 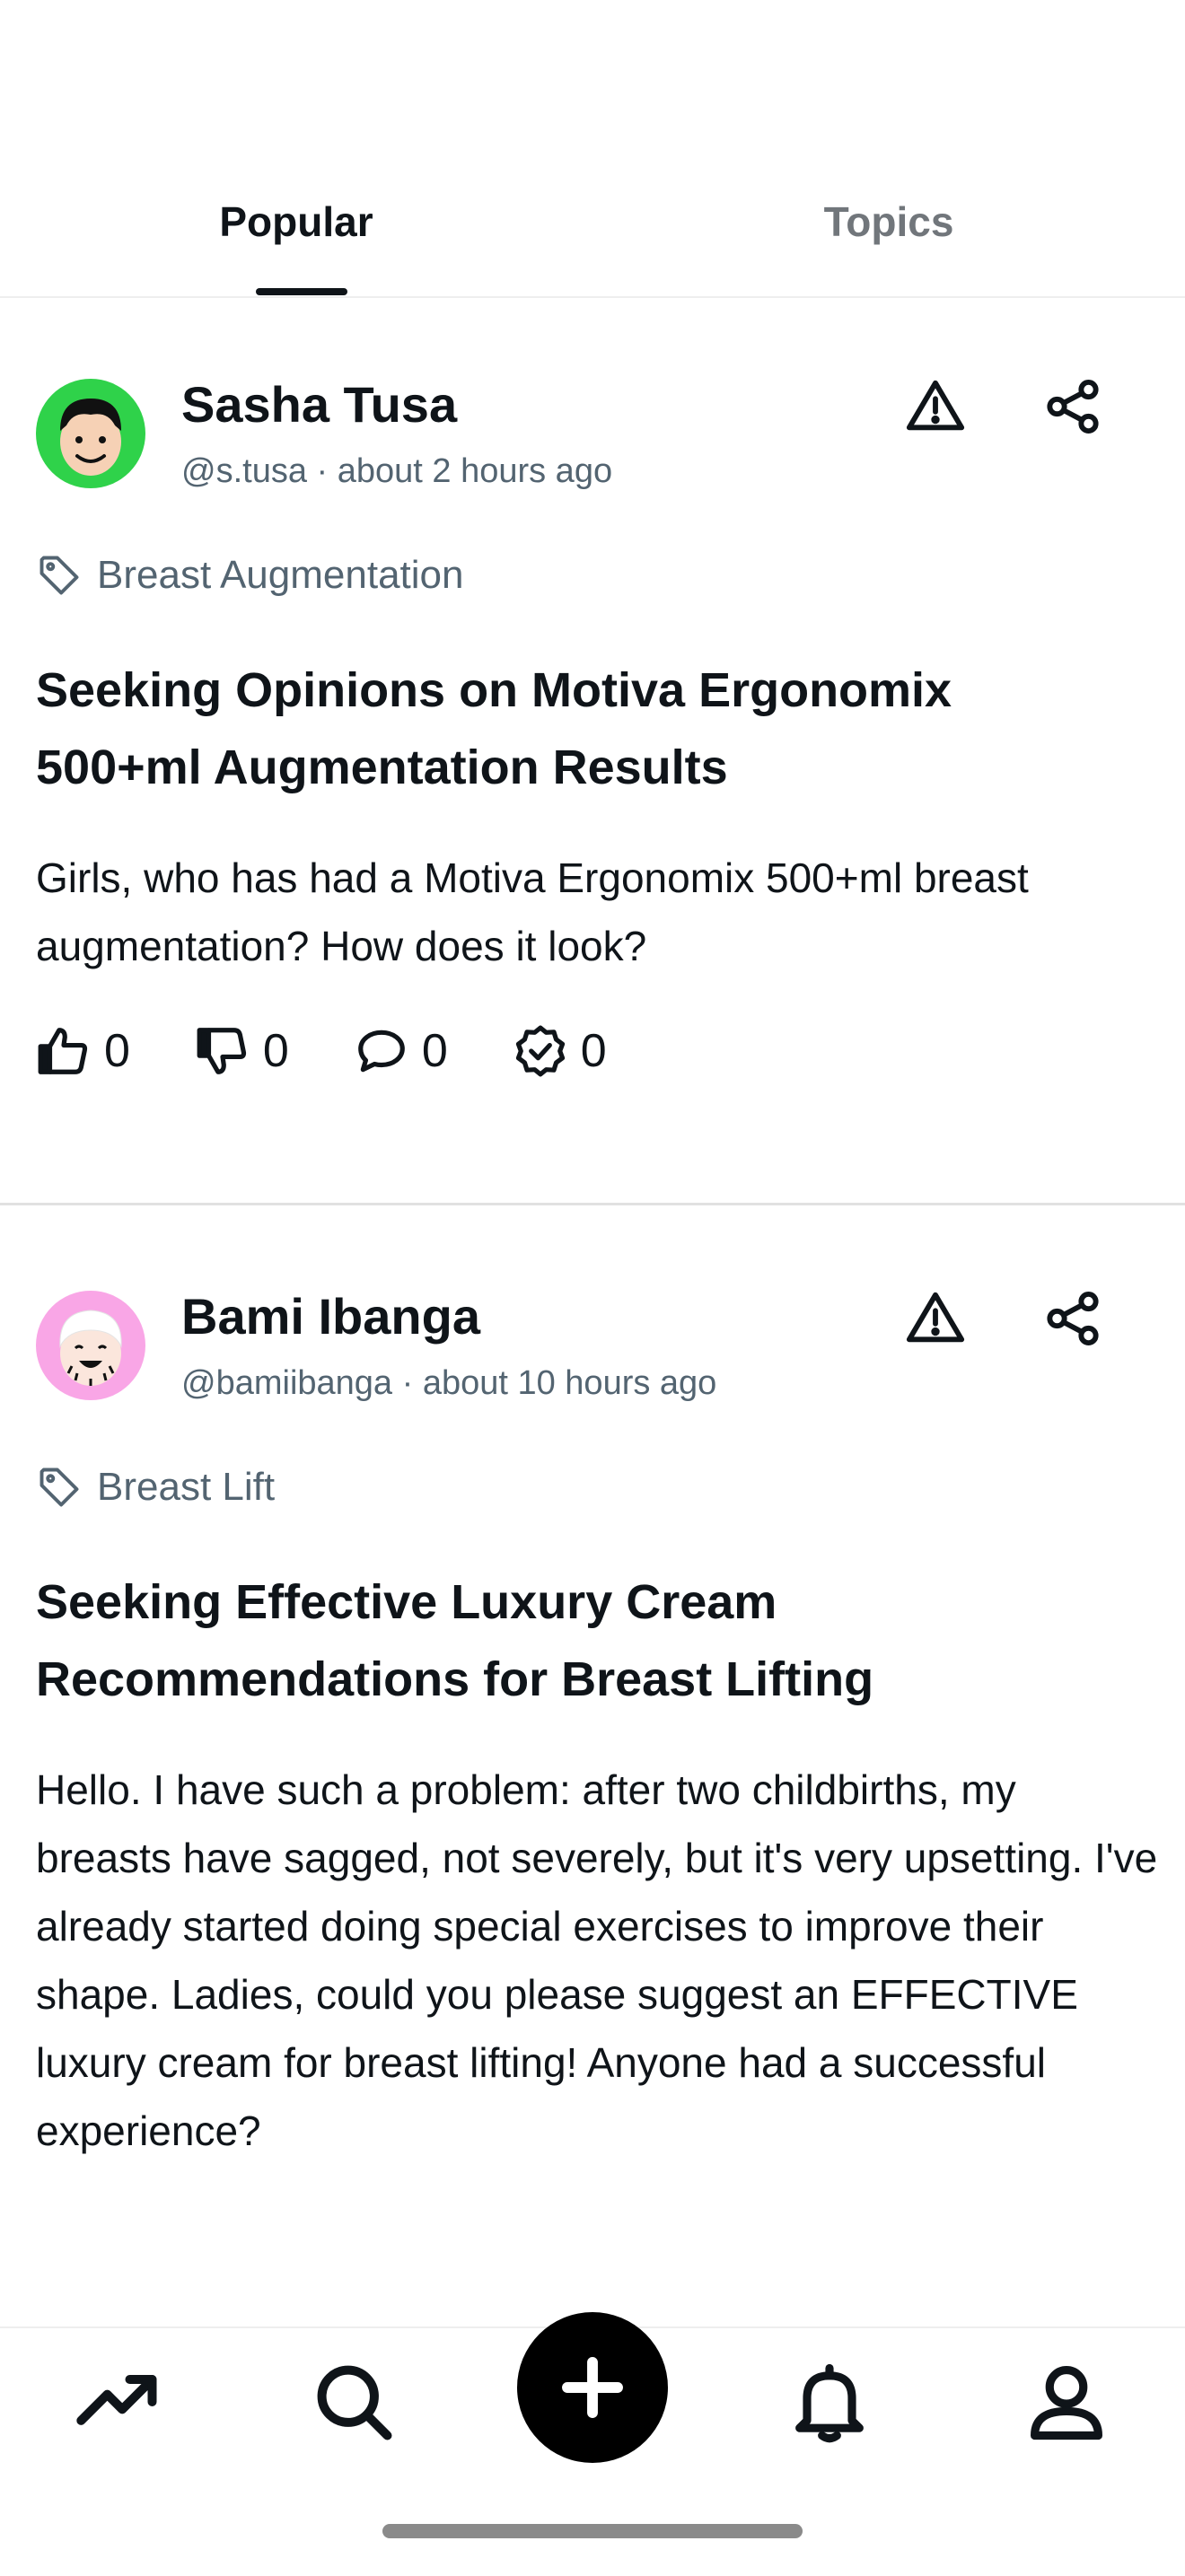 What do you see at coordinates (319, 404) in the screenshot?
I see `author-name: Sasha Tusa` at bounding box center [319, 404].